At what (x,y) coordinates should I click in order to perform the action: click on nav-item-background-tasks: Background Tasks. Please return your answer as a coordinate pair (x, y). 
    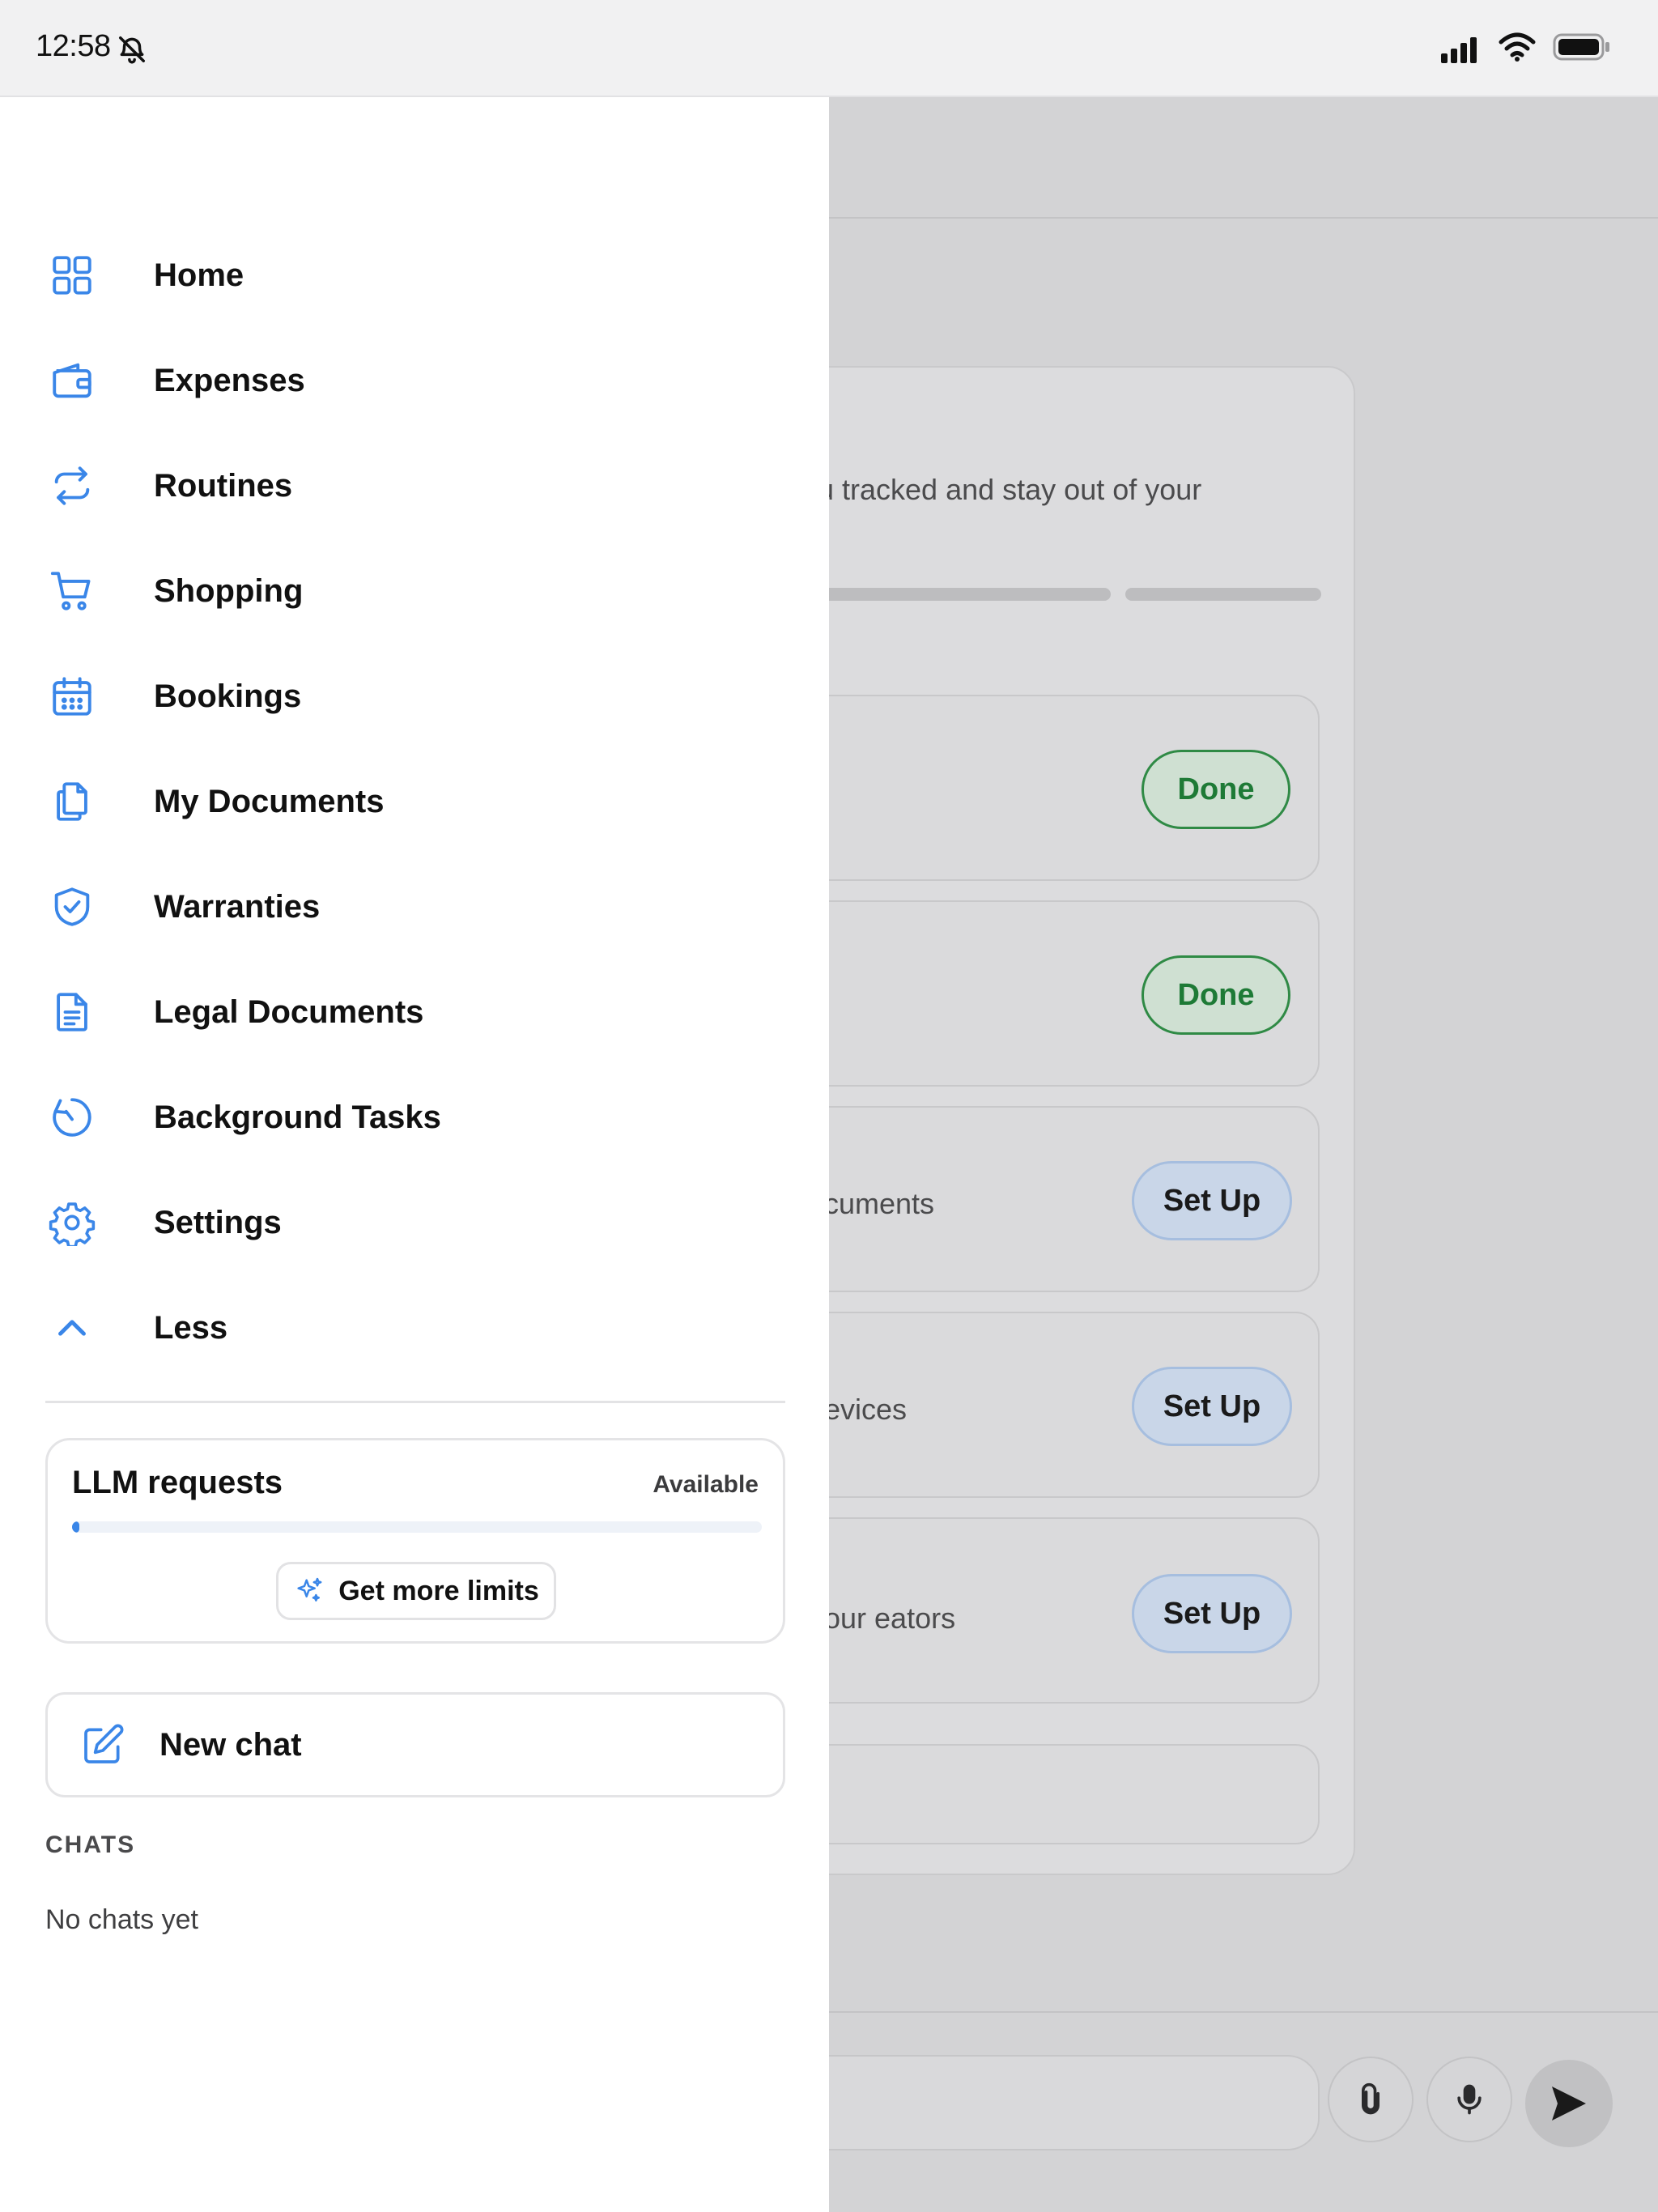
    Looking at the image, I should click on (413, 1118).